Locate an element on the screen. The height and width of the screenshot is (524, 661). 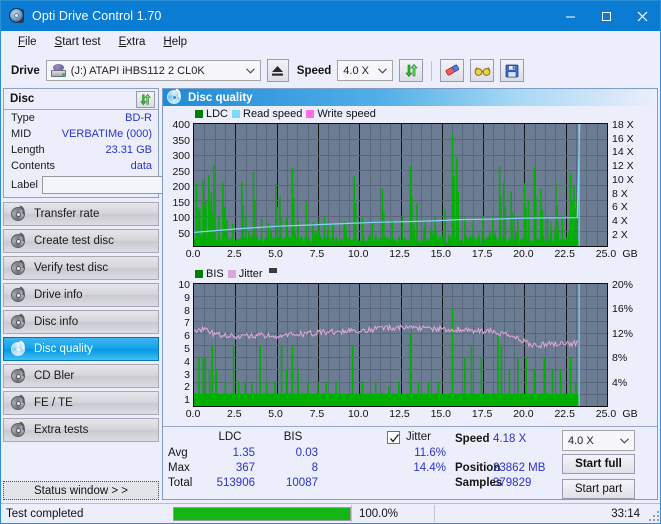
menu-bar: File Start test Extra Help is located at coordinates (330, 42).